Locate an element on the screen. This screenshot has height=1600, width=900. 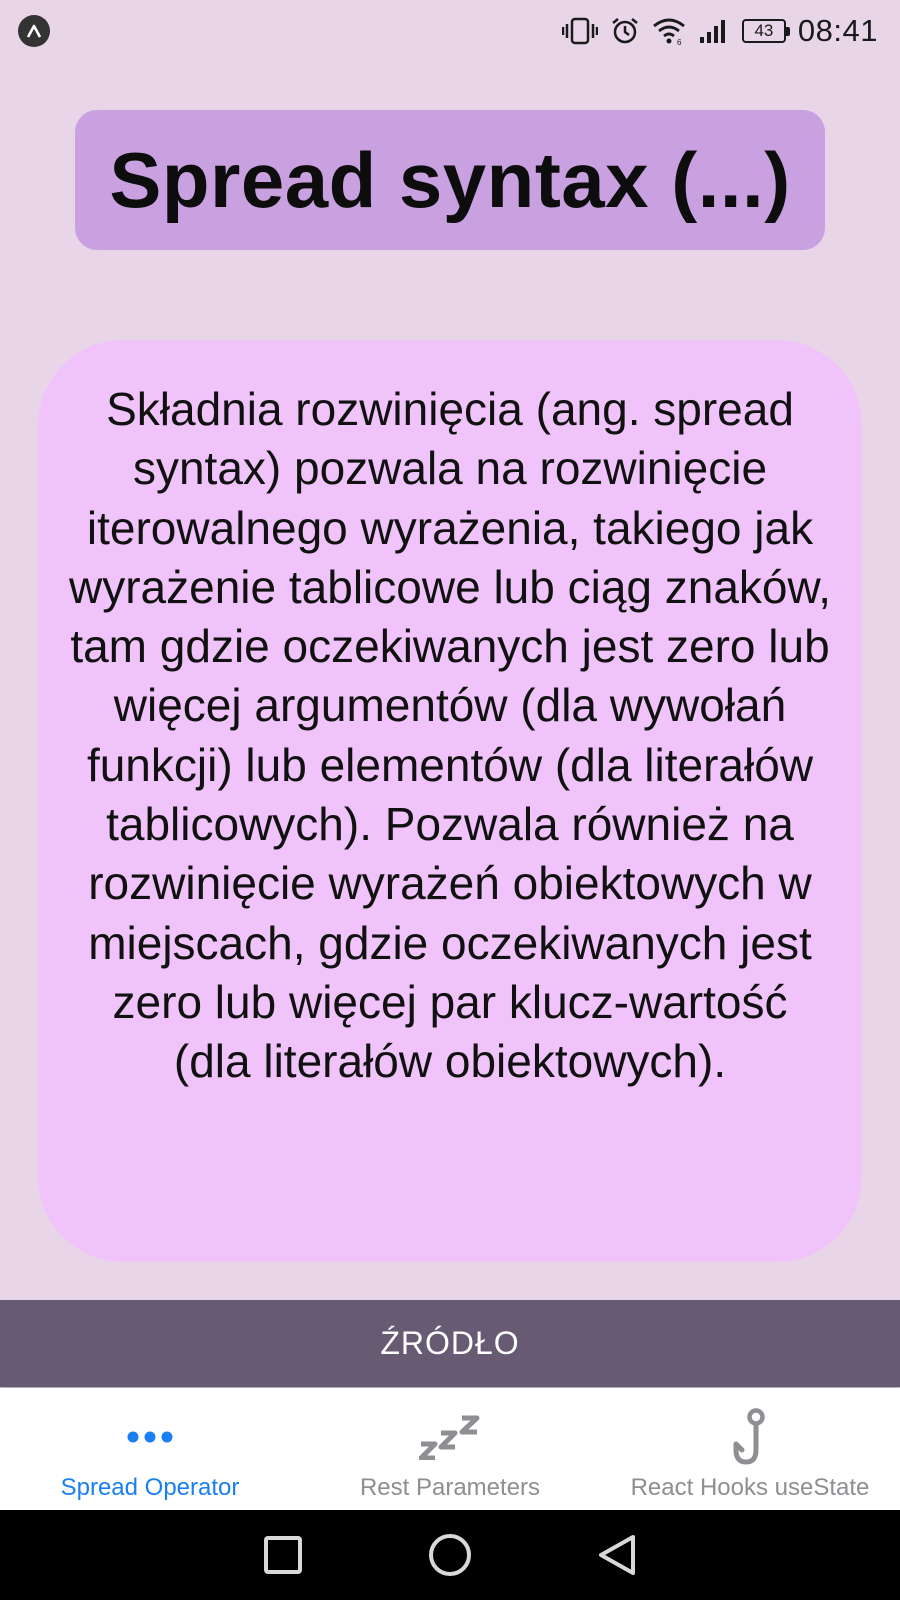
zzz-icon is located at coordinates (450, 1437).